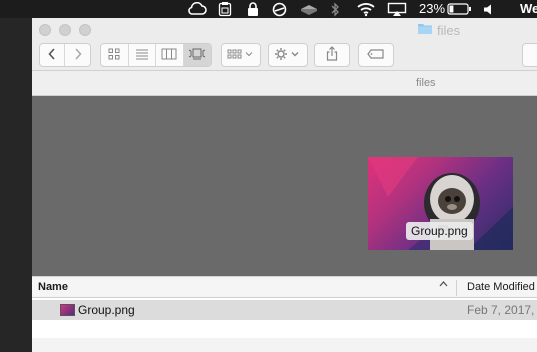 The width and height of the screenshot is (537, 352). Describe the element at coordinates (284, 310) in the screenshot. I see `file-row: Group.png Feb 7, 2017,` at that location.